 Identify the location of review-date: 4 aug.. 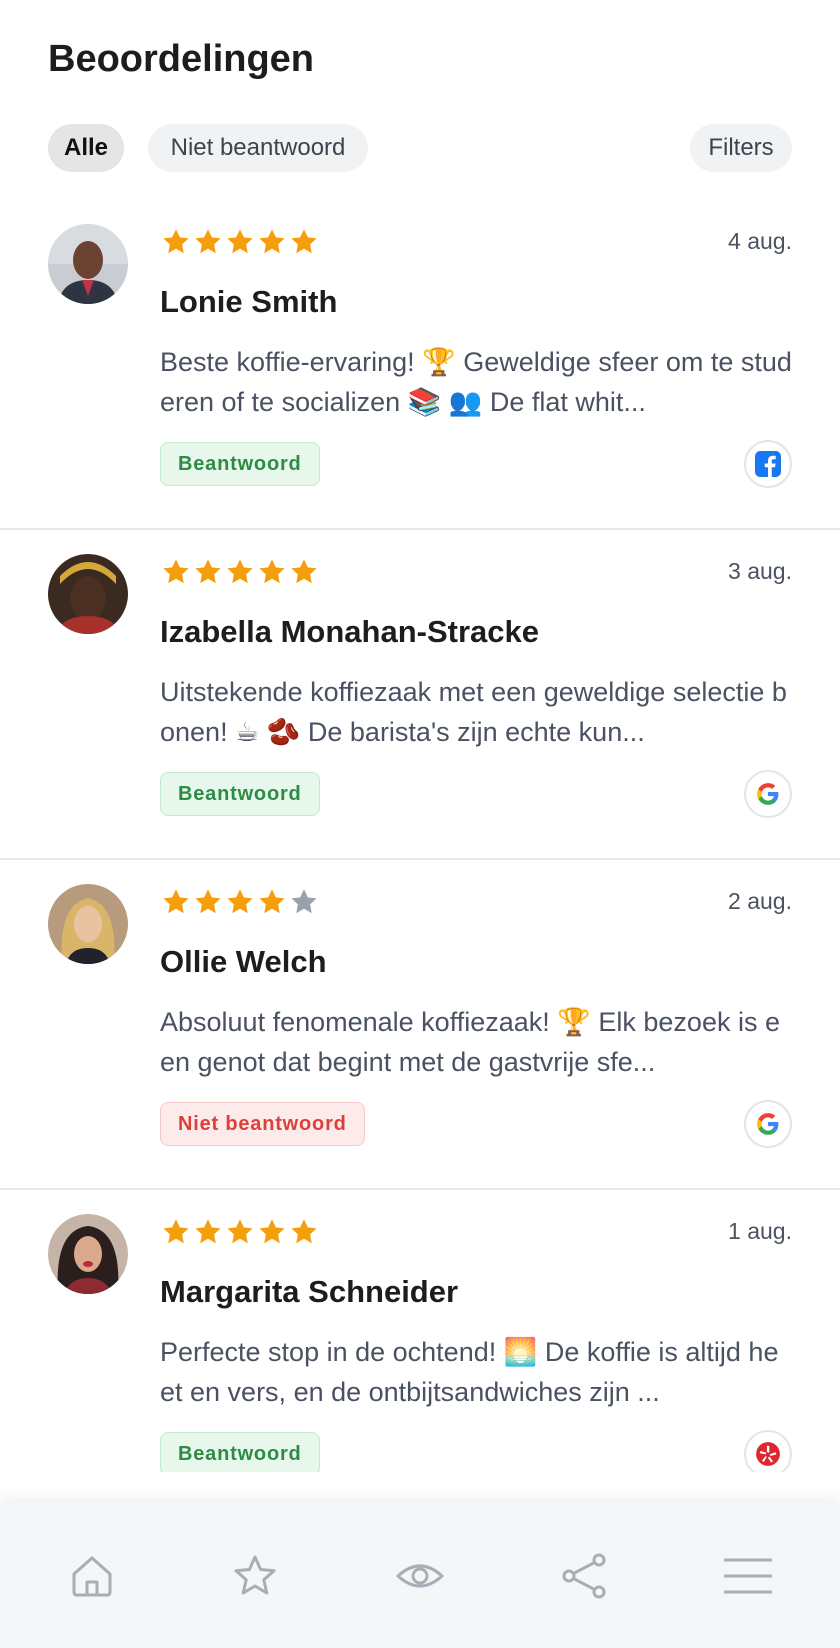
(760, 241).